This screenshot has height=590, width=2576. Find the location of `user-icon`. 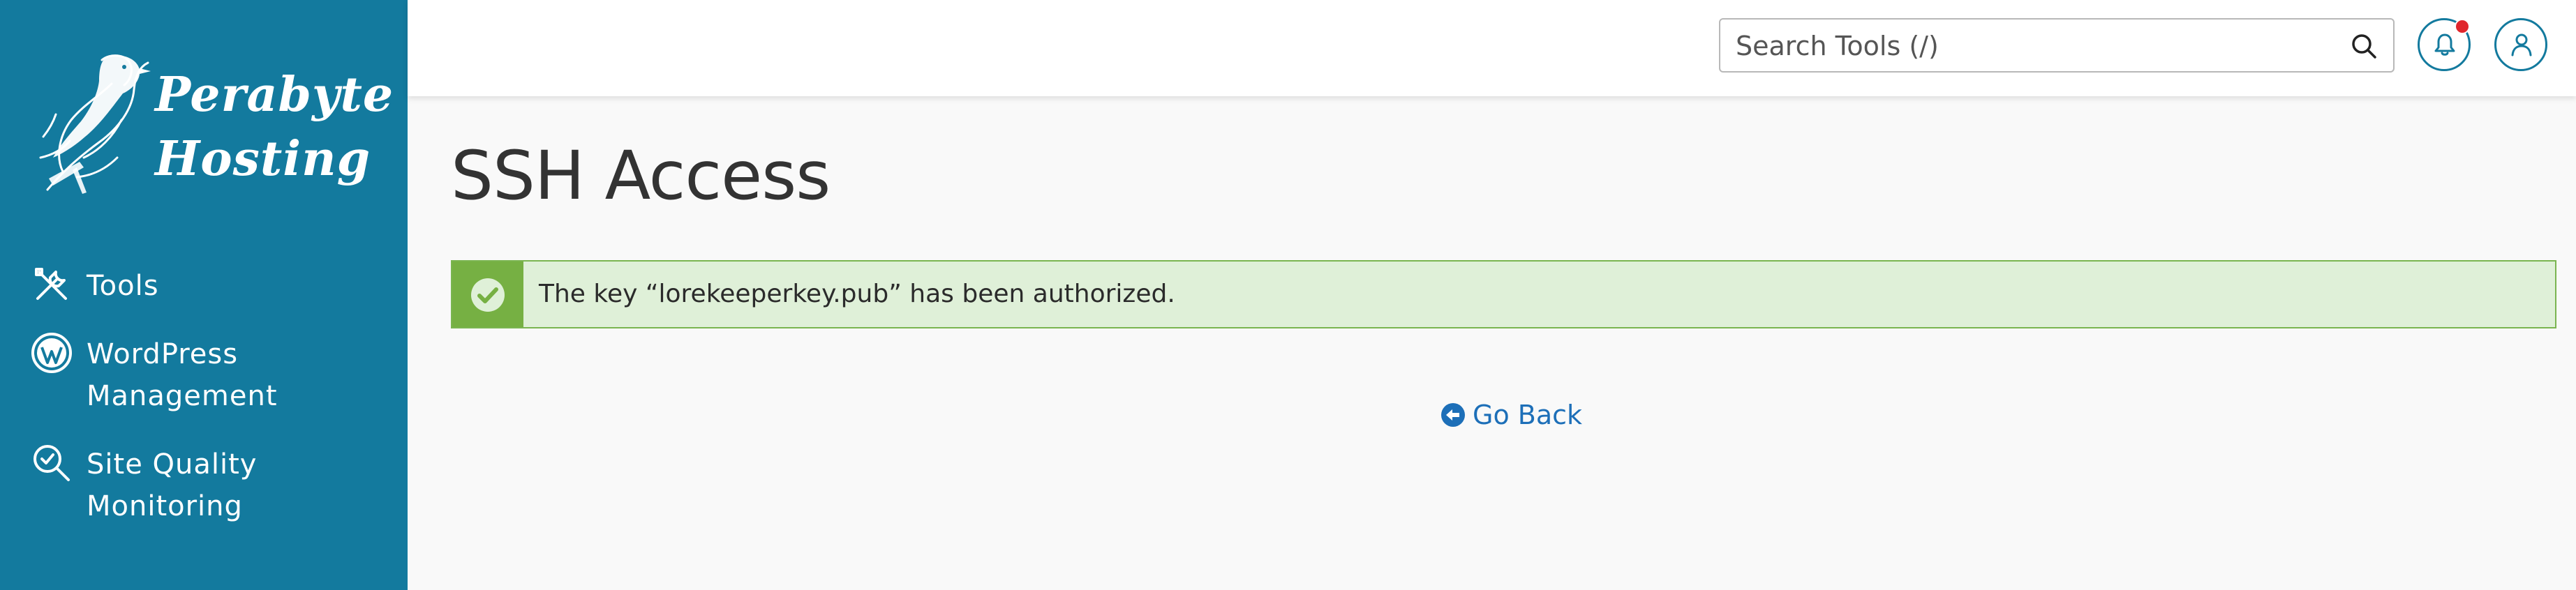

user-icon is located at coordinates (2521, 44).